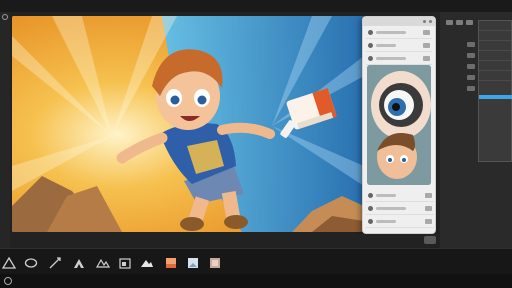 The image size is (512, 288). Describe the element at coordinates (399, 21) in the screenshot. I see `panel-header` at that location.